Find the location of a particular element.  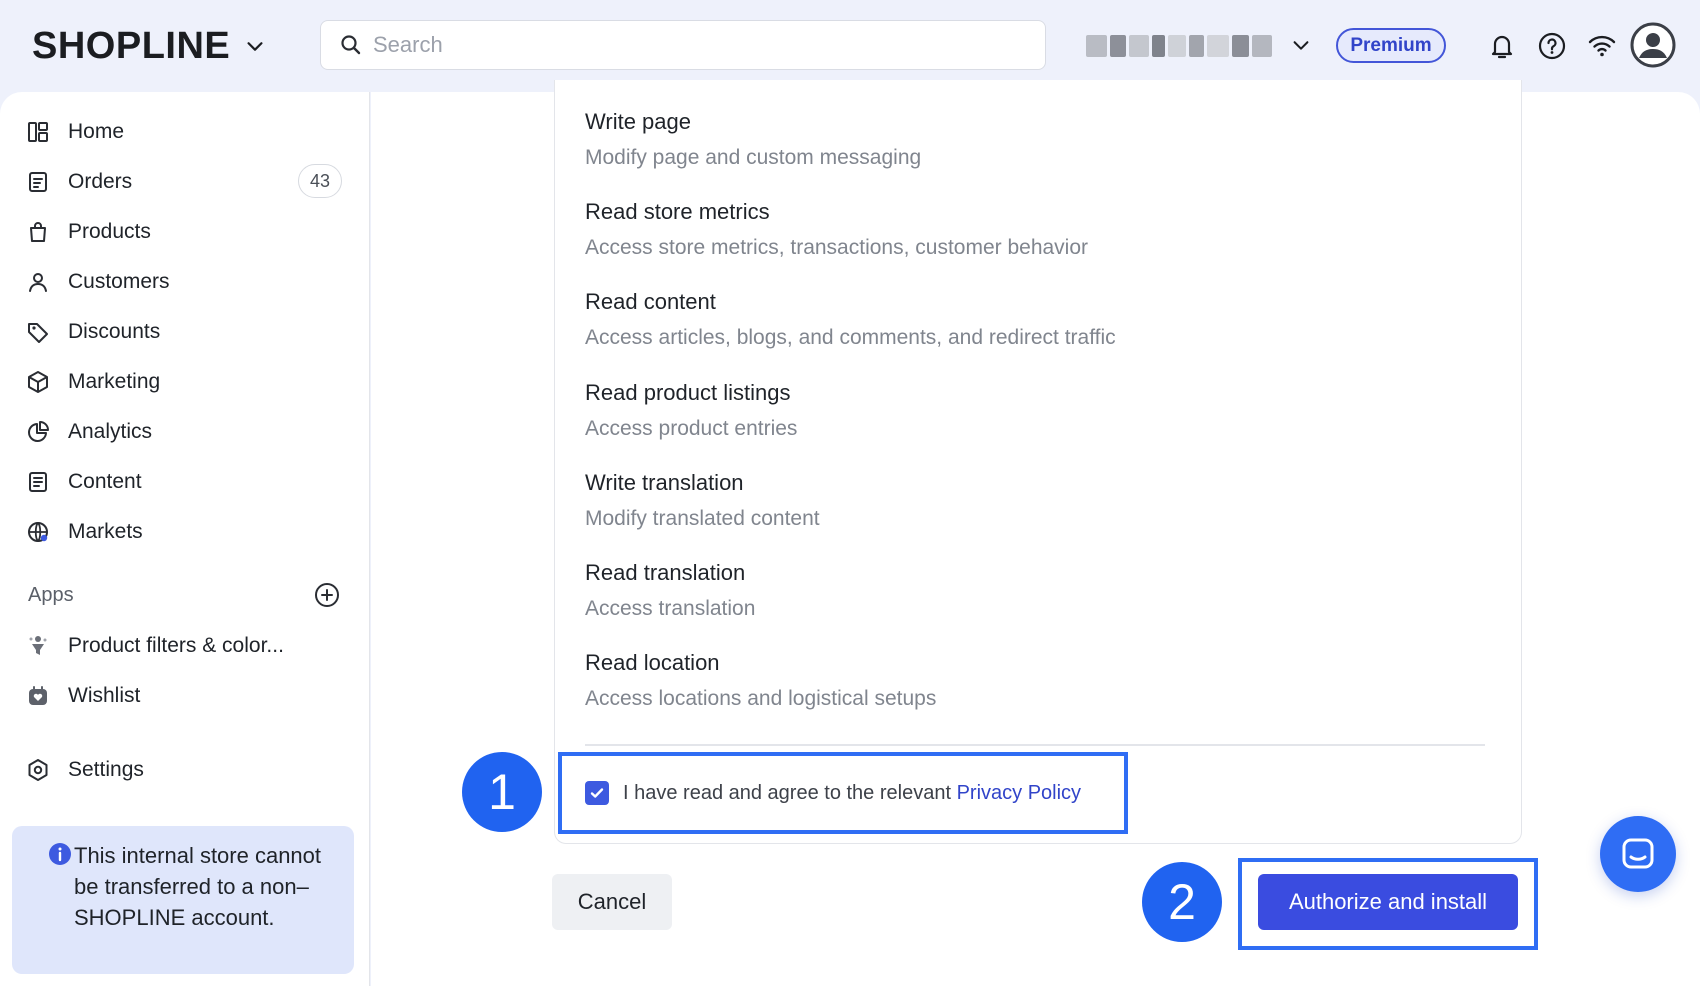

permission-title: Read content is located at coordinates (650, 301).